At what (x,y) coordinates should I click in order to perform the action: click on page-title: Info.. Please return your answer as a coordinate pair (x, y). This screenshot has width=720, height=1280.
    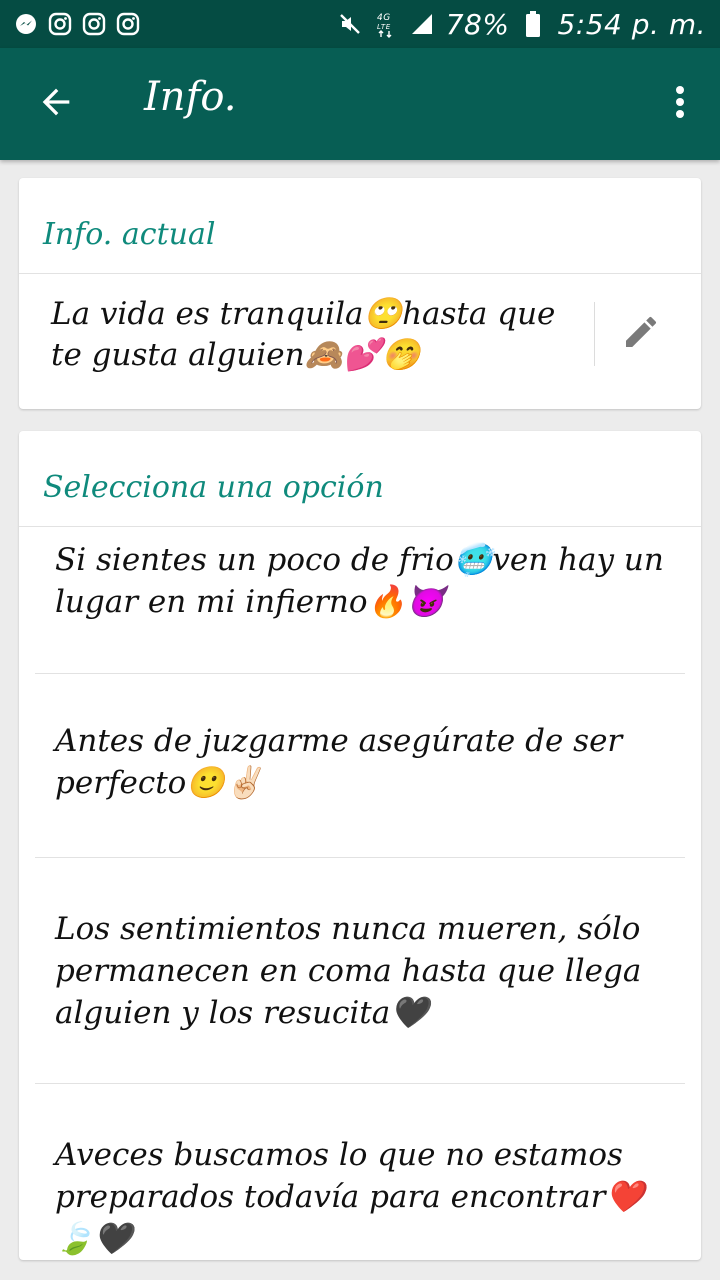
    Looking at the image, I should click on (190, 97).